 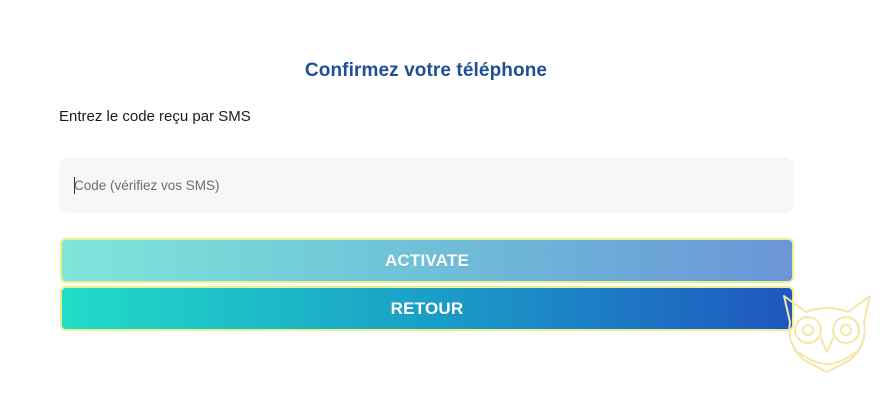 I want to click on activate-button: ACTIVATE, so click(x=427, y=260).